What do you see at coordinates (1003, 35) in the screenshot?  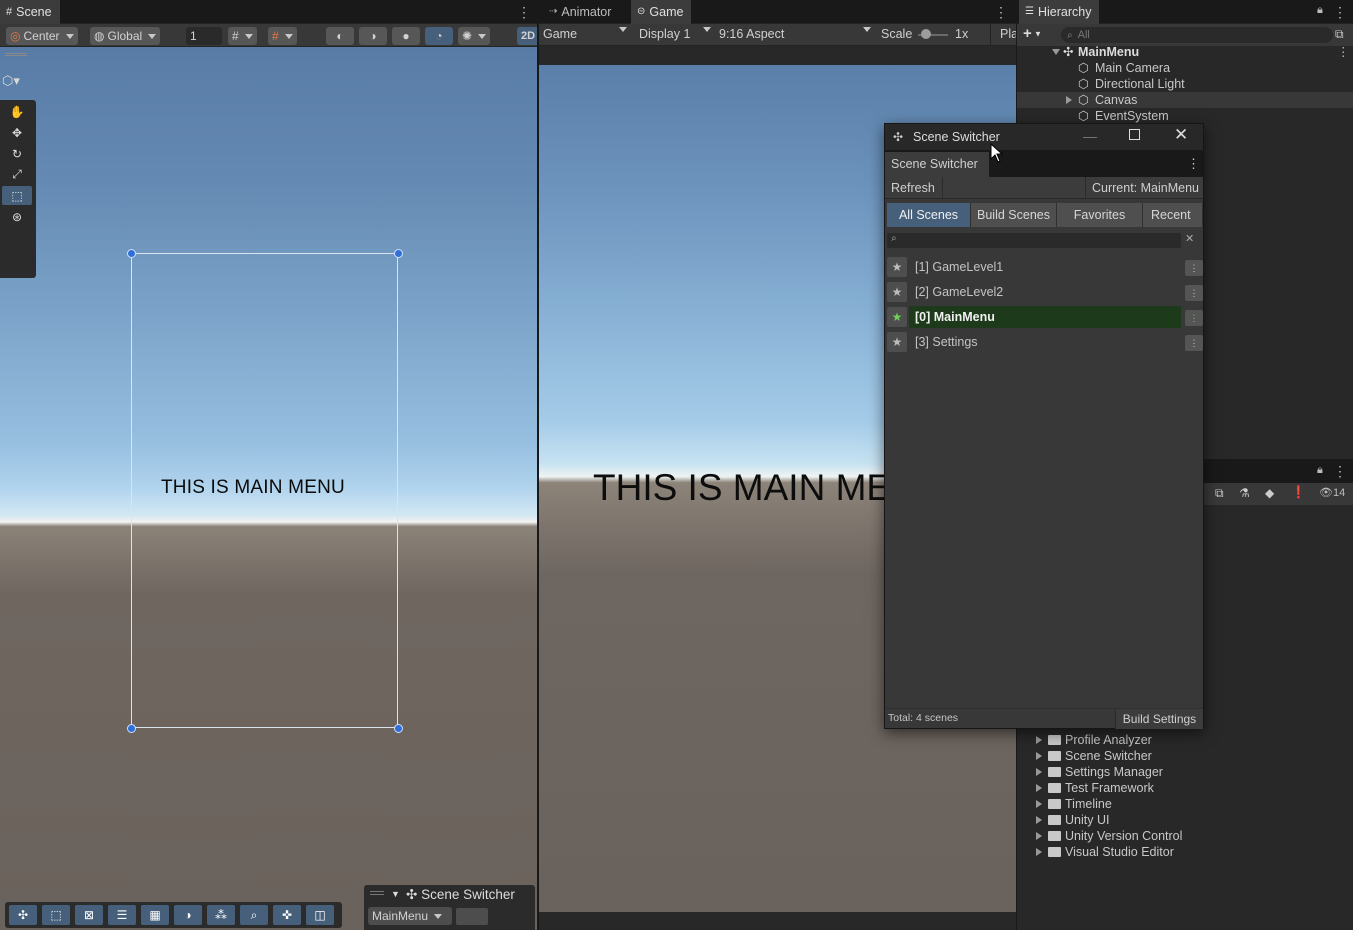 I see `play-mode-dropdown: Pla` at bounding box center [1003, 35].